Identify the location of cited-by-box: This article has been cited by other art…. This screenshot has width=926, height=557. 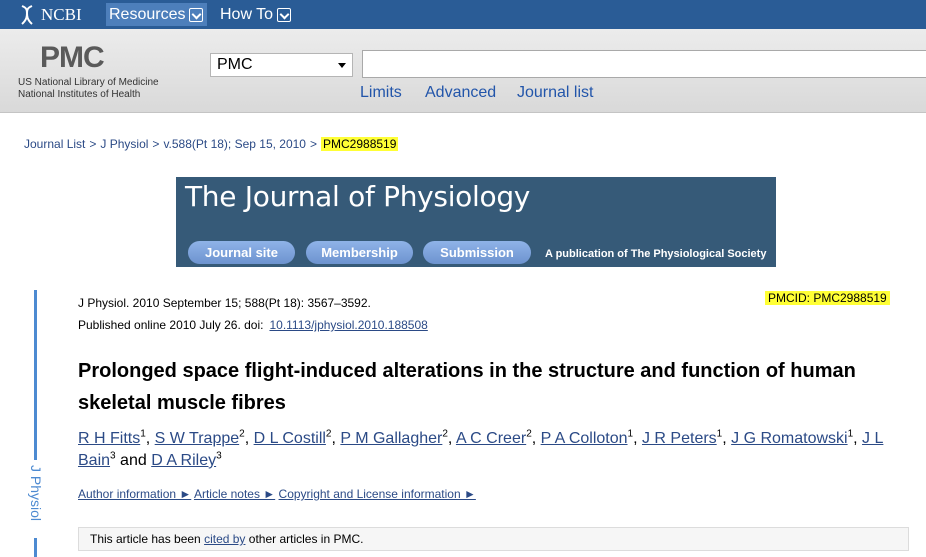
(493, 539).